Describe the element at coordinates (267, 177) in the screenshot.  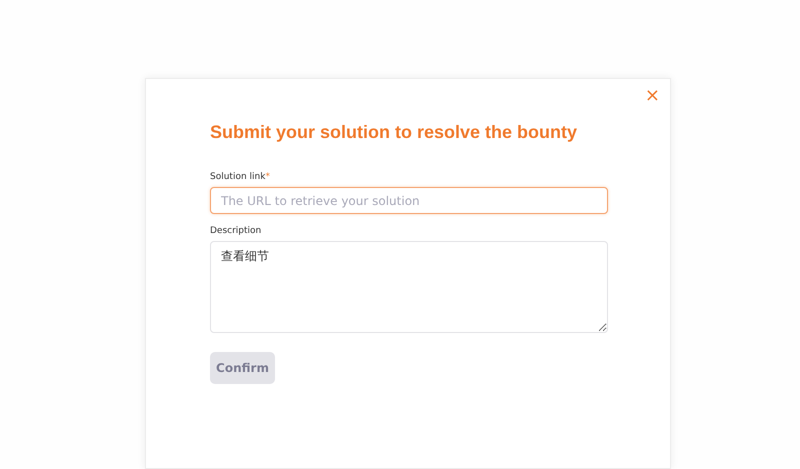
I see `required-mark: *` at that location.